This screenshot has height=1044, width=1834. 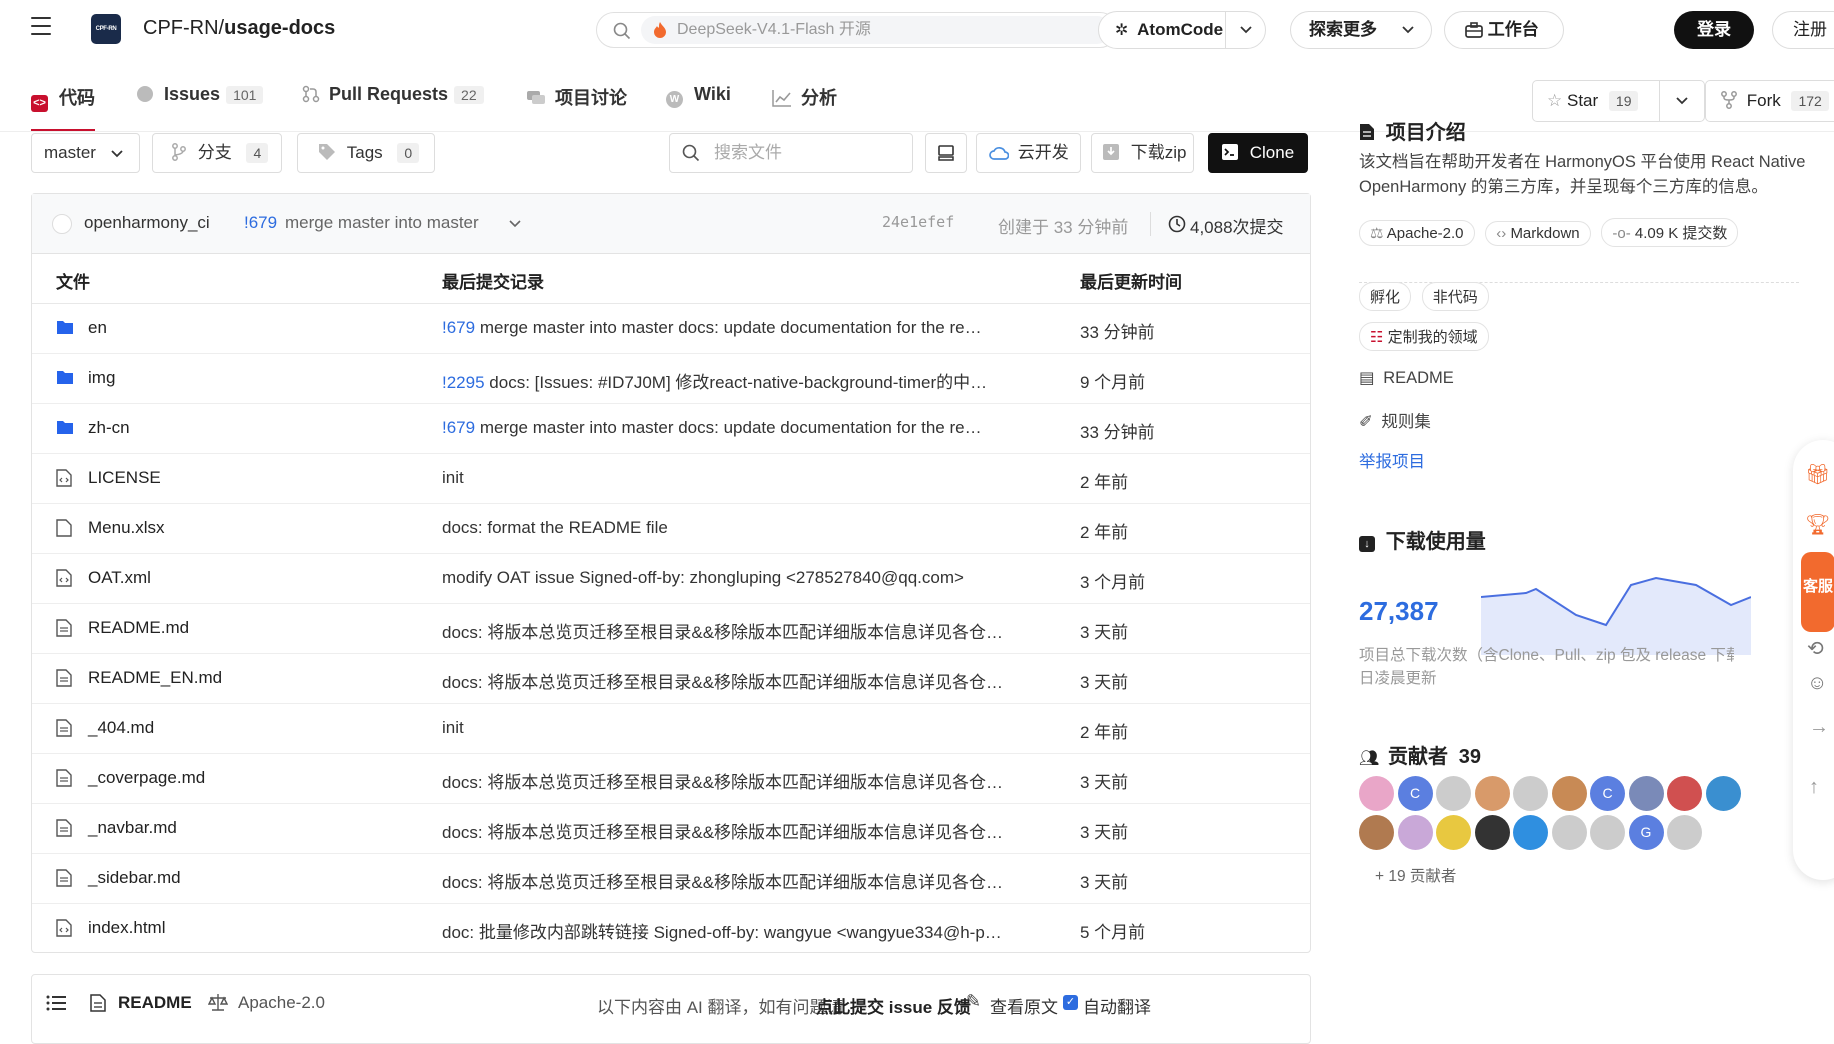 What do you see at coordinates (41, 27) in the screenshot?
I see `menu-icon` at bounding box center [41, 27].